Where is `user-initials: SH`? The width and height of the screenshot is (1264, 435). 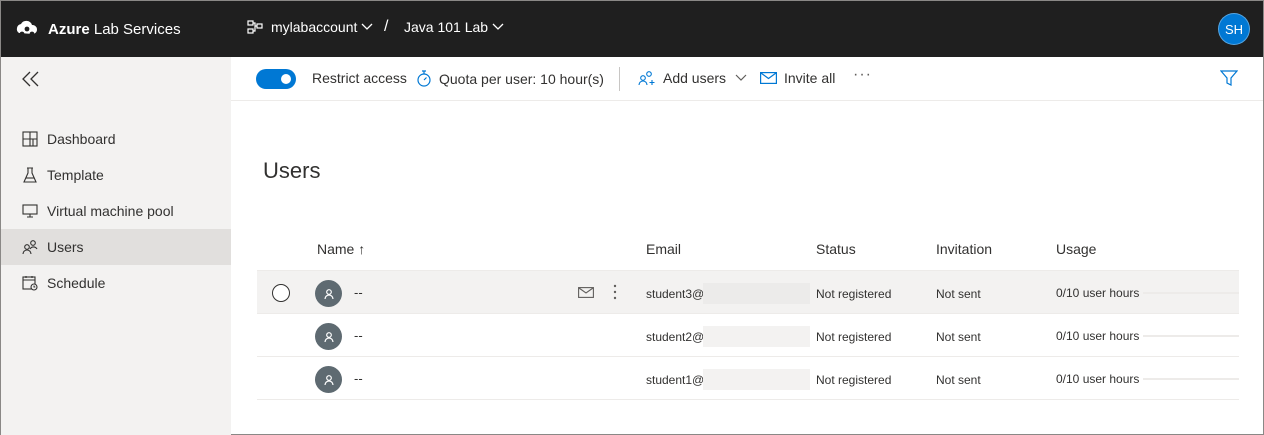
user-initials: SH is located at coordinates (1234, 29).